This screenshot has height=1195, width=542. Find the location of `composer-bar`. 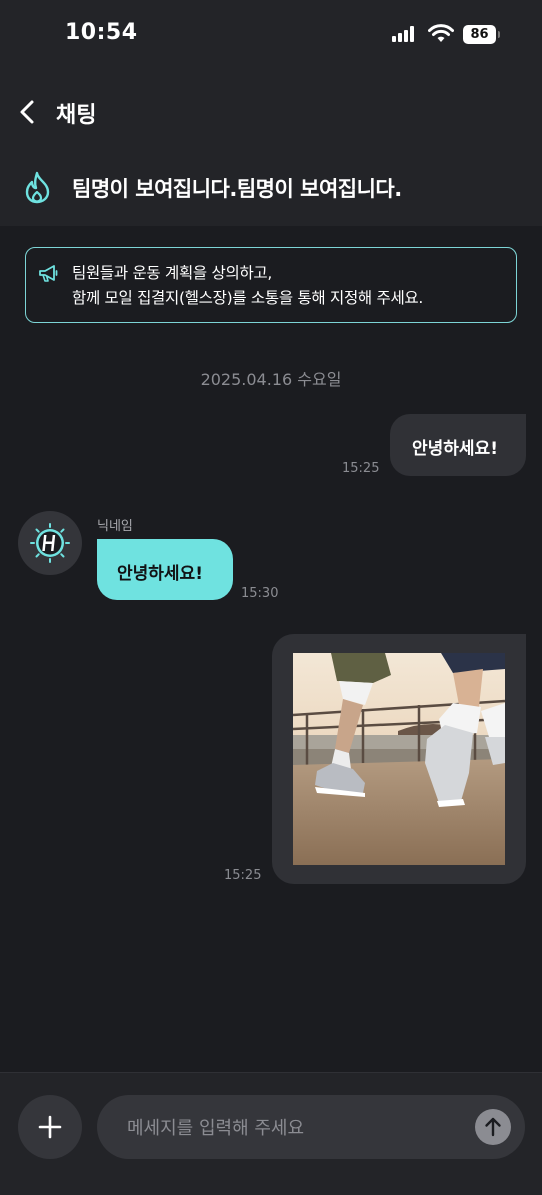

composer-bar is located at coordinates (271, 1133).